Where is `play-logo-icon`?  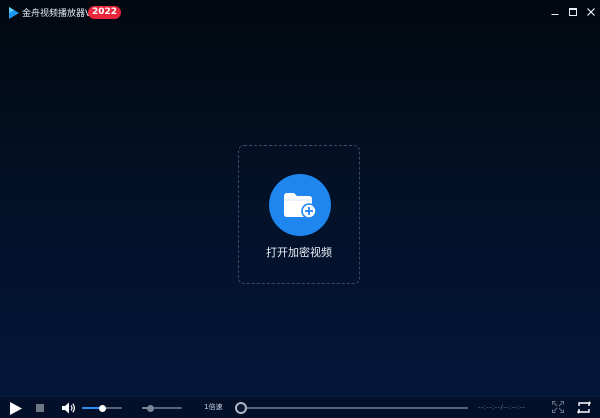
play-logo-icon is located at coordinates (14, 13).